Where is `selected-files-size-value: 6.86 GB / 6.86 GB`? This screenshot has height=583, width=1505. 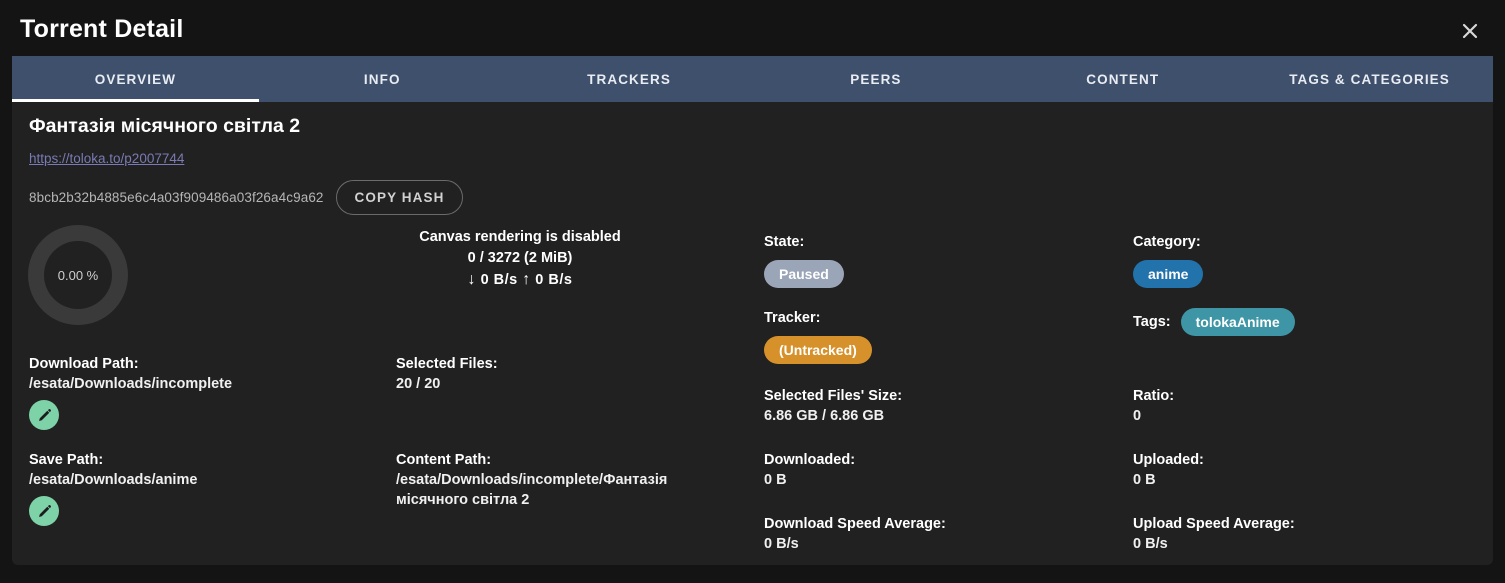 selected-files-size-value: 6.86 GB / 6.86 GB is located at coordinates (824, 416).